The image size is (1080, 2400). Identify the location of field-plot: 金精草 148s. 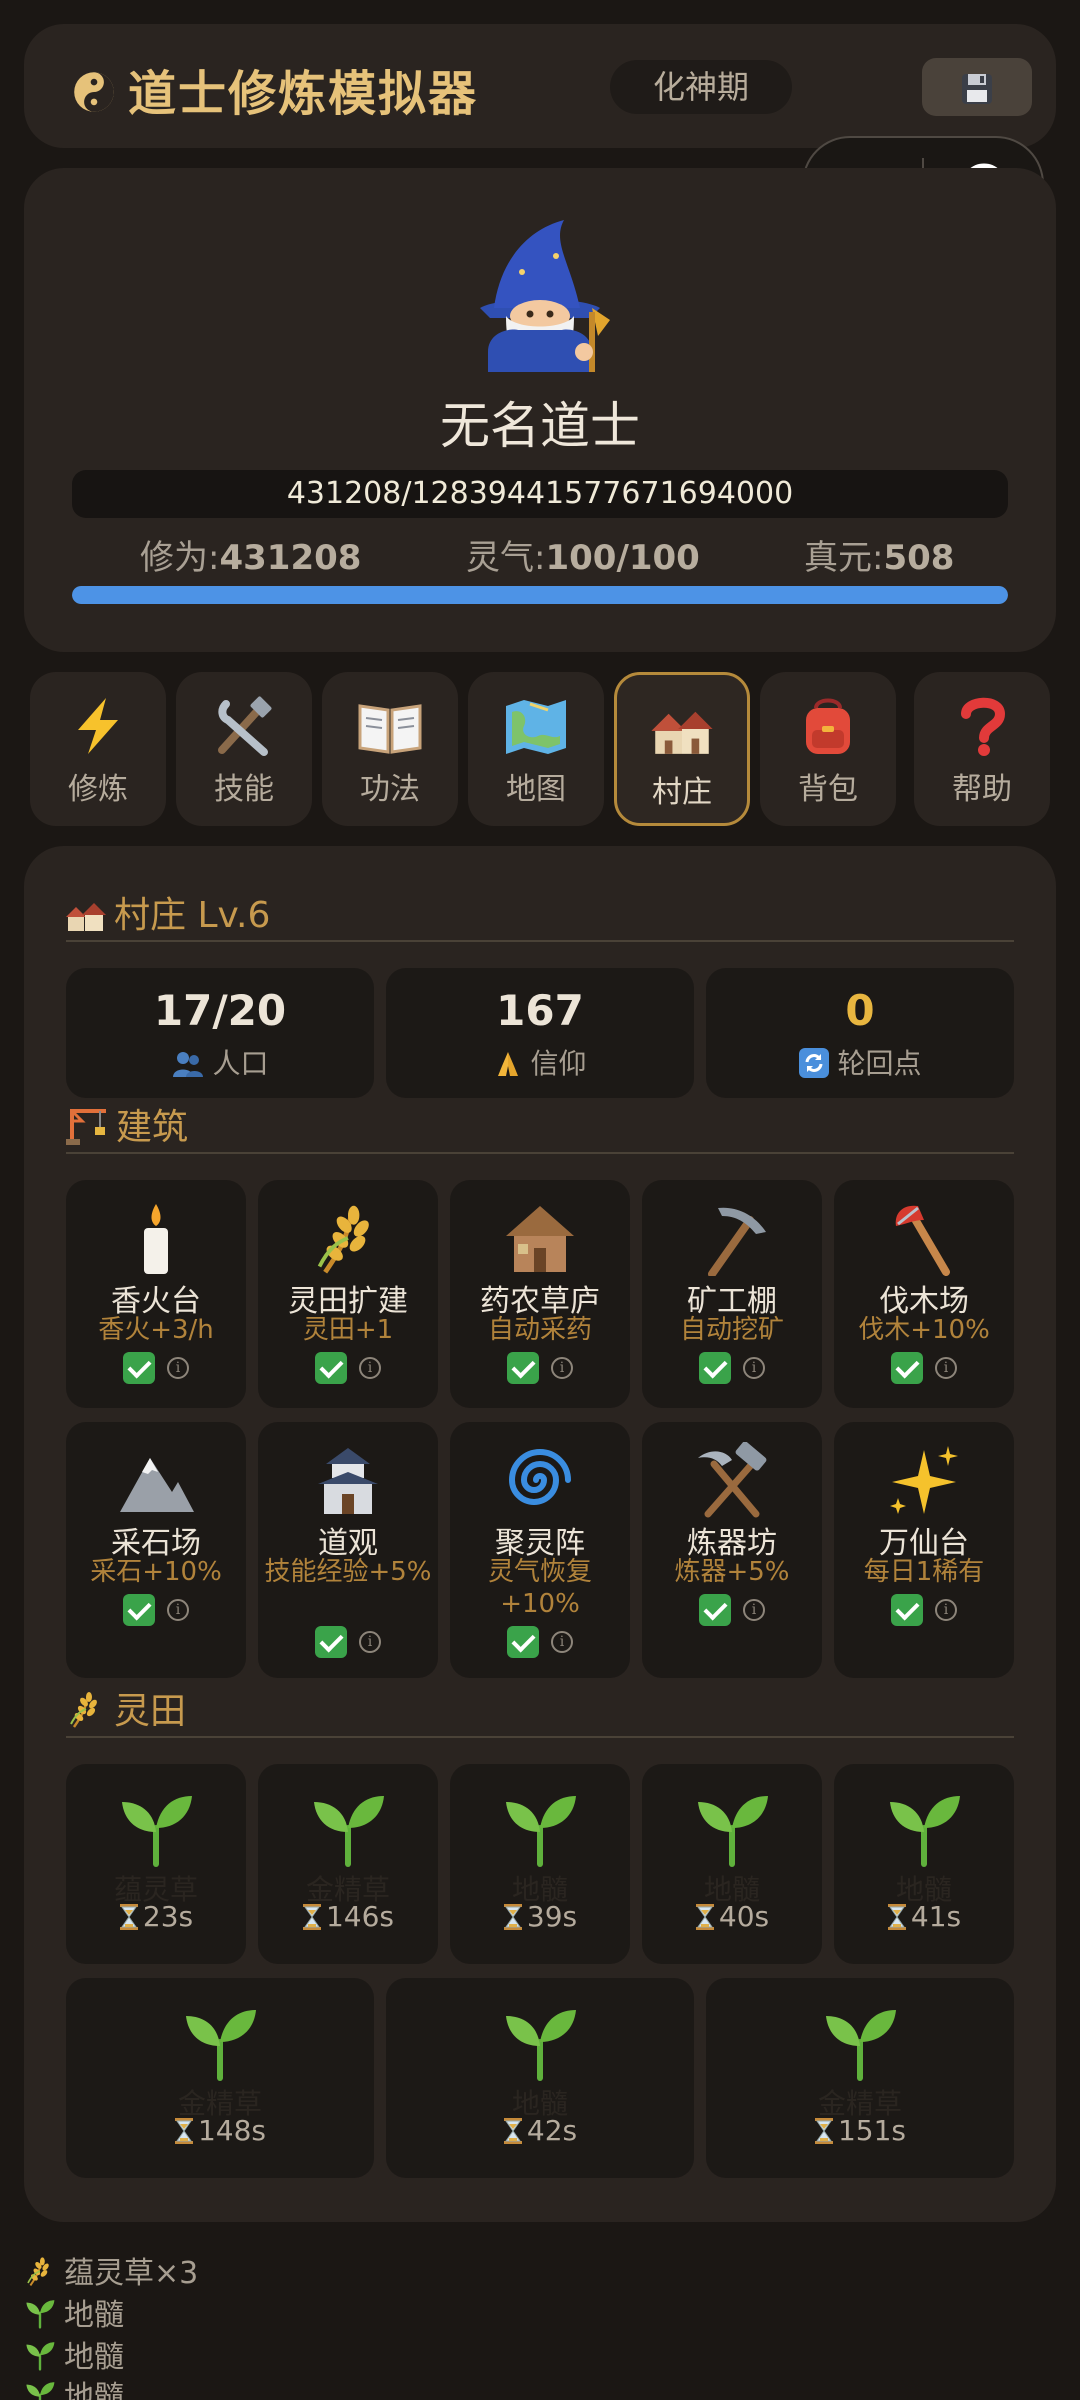
(220, 2078).